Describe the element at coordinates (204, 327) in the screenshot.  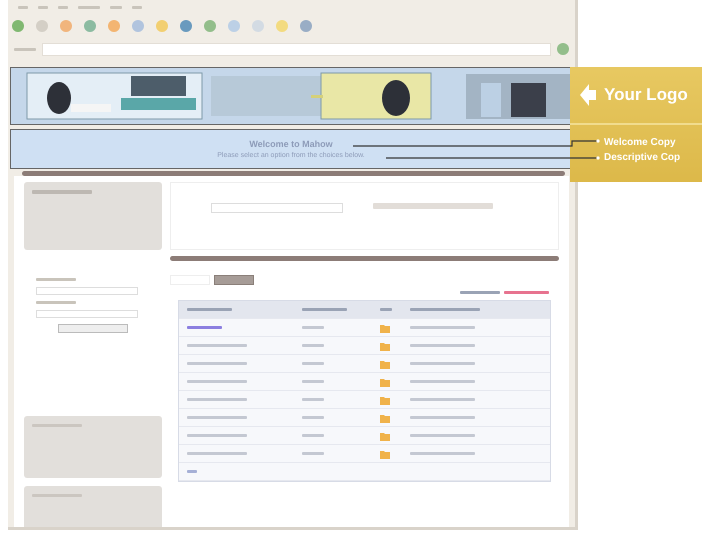
I see `link` at that location.